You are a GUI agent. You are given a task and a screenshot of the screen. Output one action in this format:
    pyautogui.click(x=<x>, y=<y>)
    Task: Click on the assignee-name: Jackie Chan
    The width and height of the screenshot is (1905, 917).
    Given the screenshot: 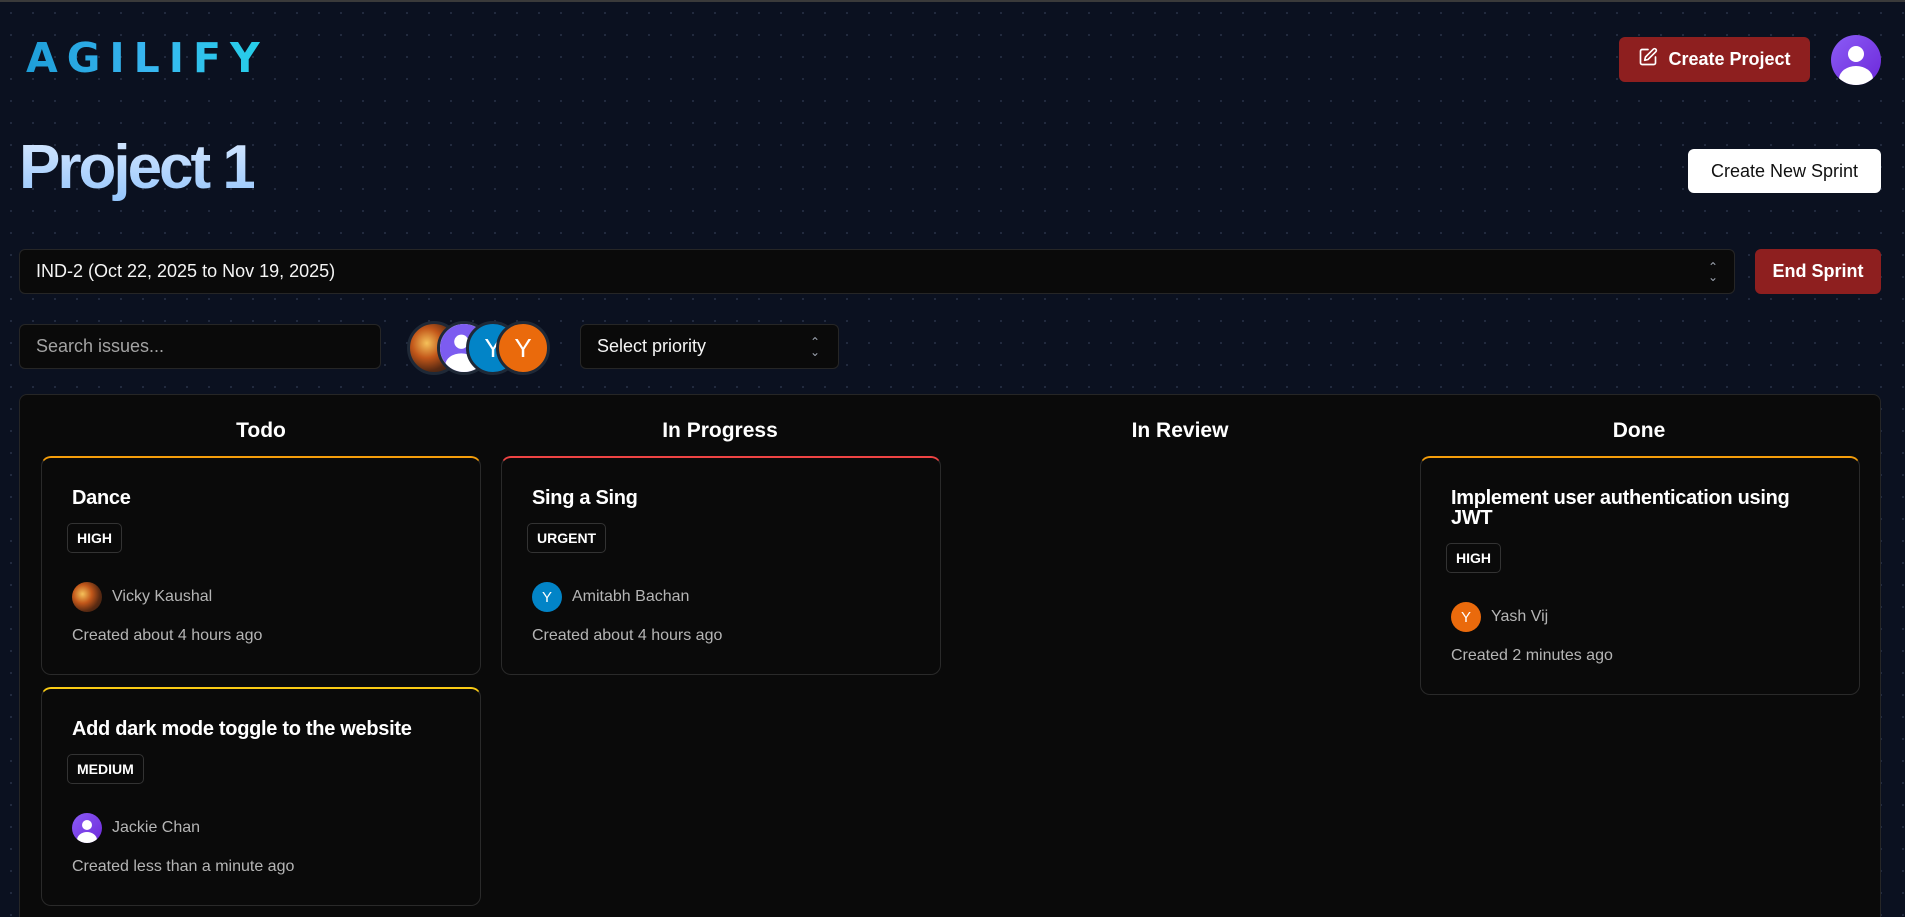 What is the action you would take?
    pyautogui.click(x=156, y=827)
    